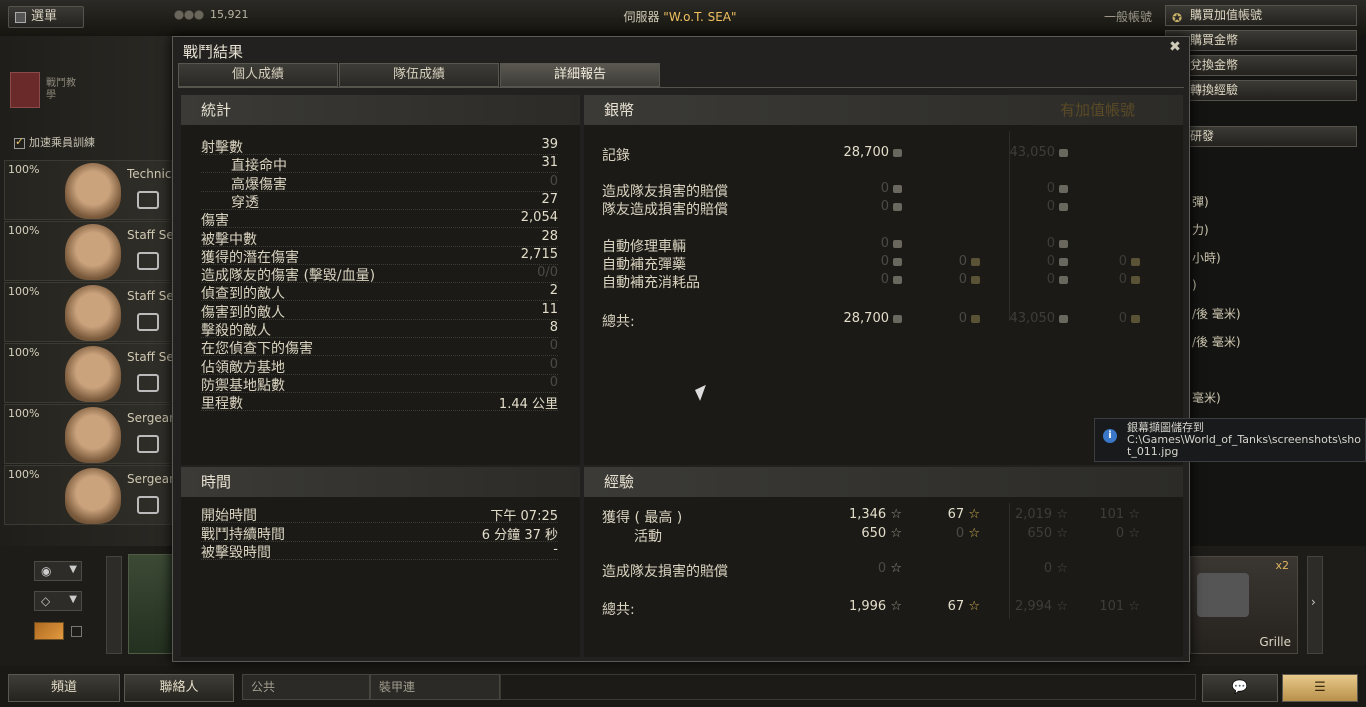 This screenshot has width=1366, height=707. I want to click on stat-value: 11, so click(549, 309).